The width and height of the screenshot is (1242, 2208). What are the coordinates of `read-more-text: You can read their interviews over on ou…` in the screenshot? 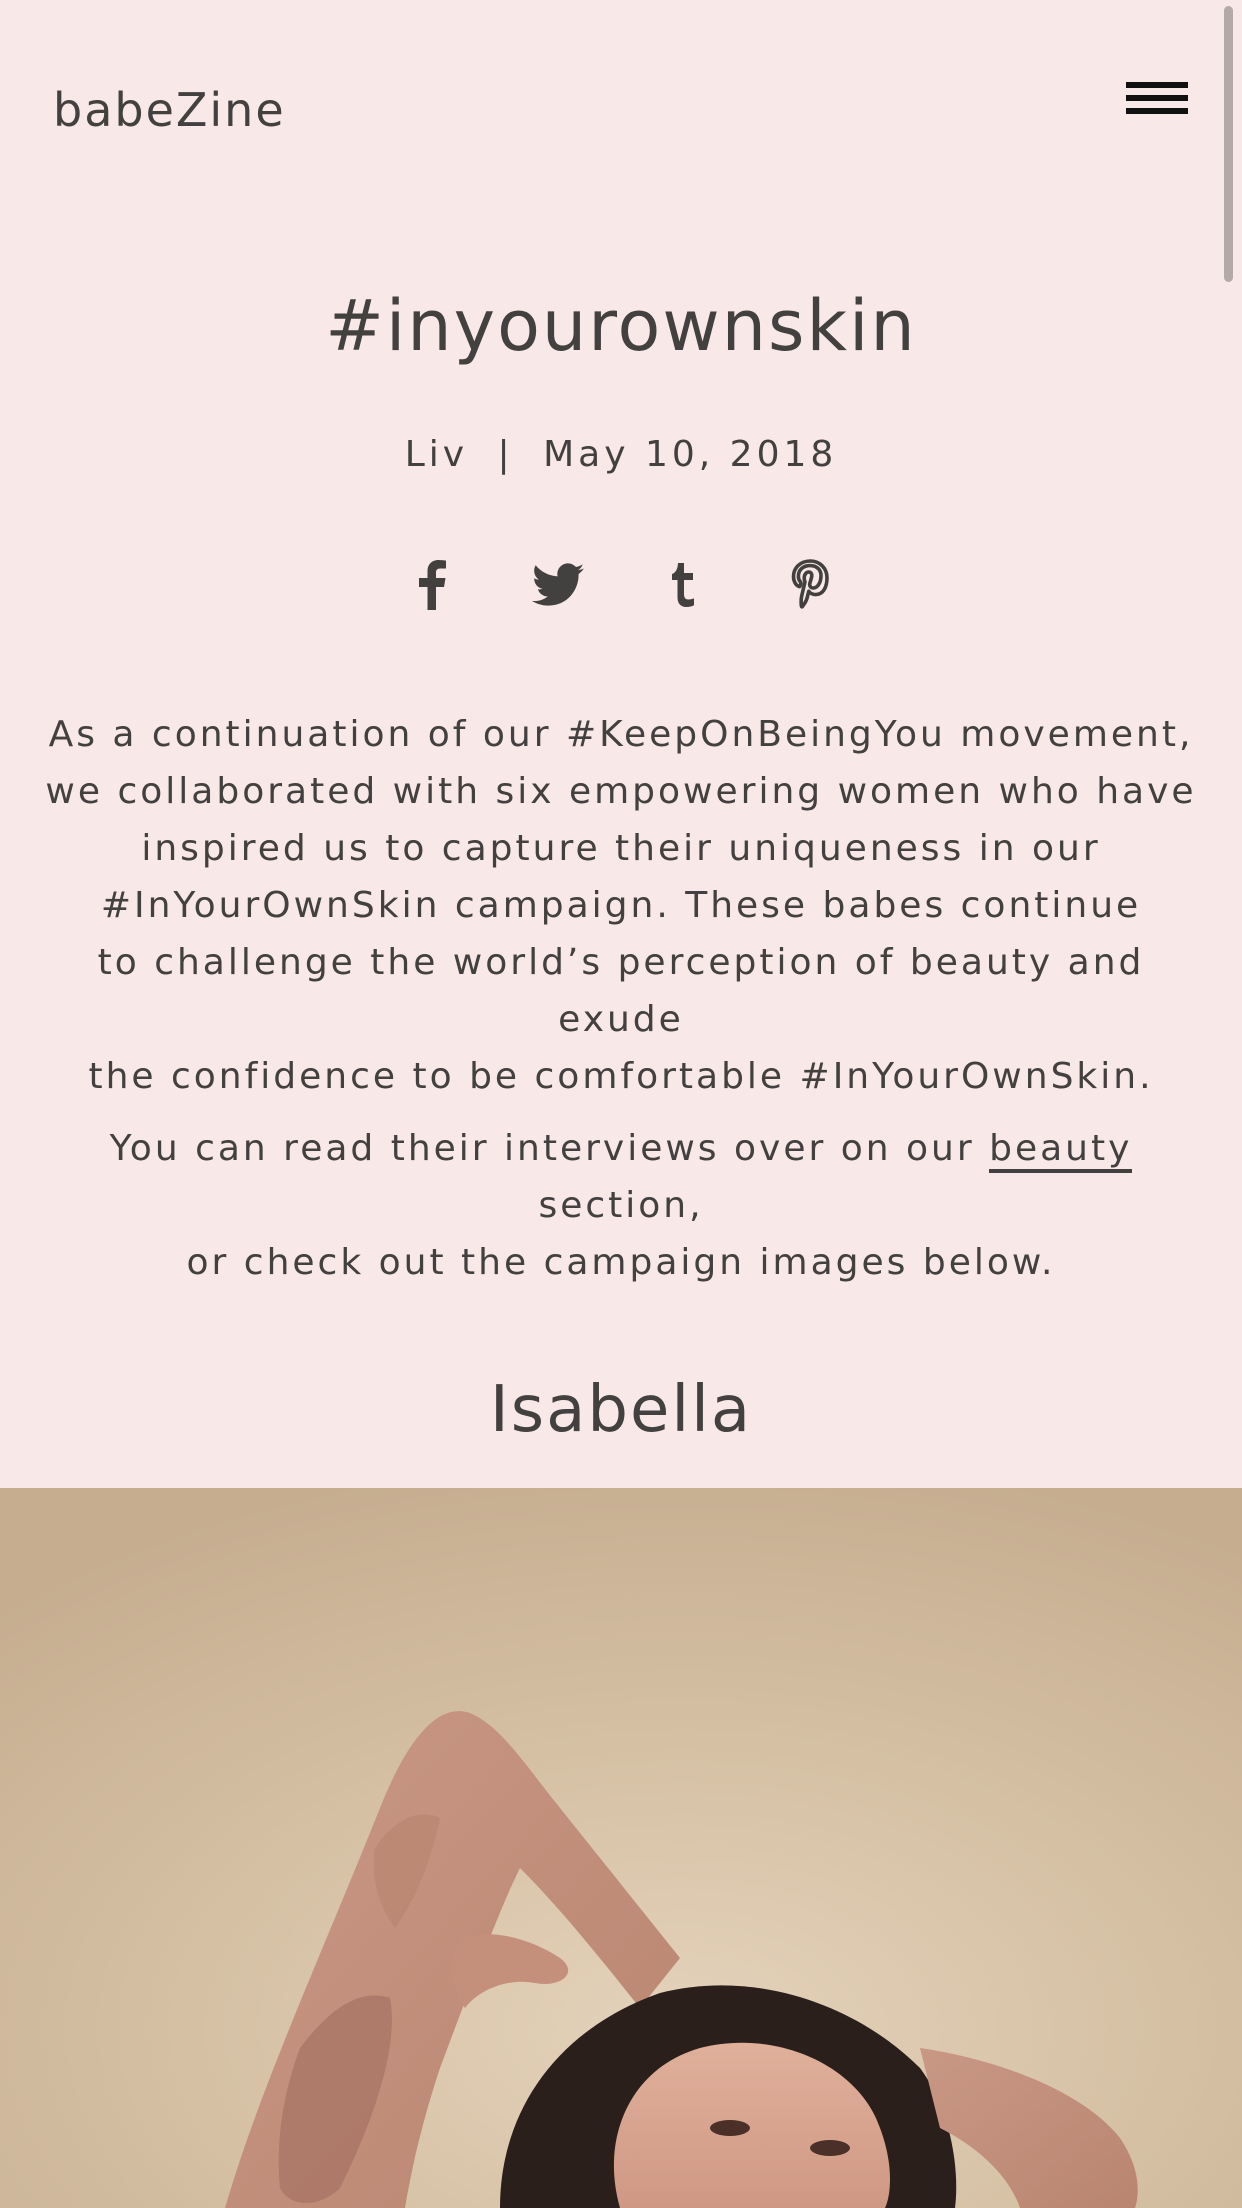 It's located at (549, 1148).